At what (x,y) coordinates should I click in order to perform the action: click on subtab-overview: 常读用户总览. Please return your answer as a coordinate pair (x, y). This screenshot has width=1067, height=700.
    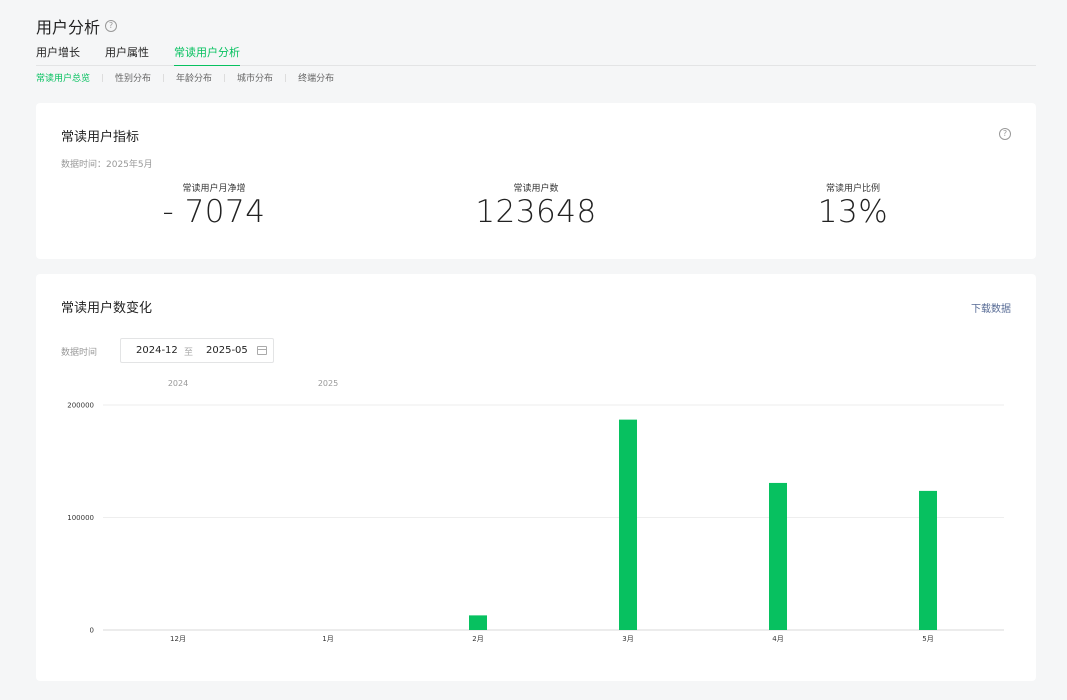
    Looking at the image, I should click on (63, 77).